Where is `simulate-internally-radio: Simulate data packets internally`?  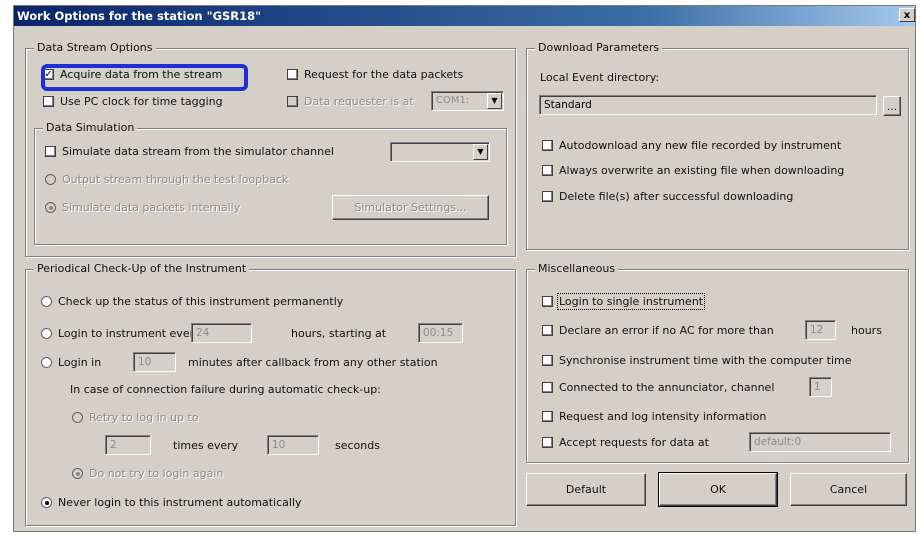
simulate-internally-radio: Simulate data packets internally is located at coordinates (142, 207).